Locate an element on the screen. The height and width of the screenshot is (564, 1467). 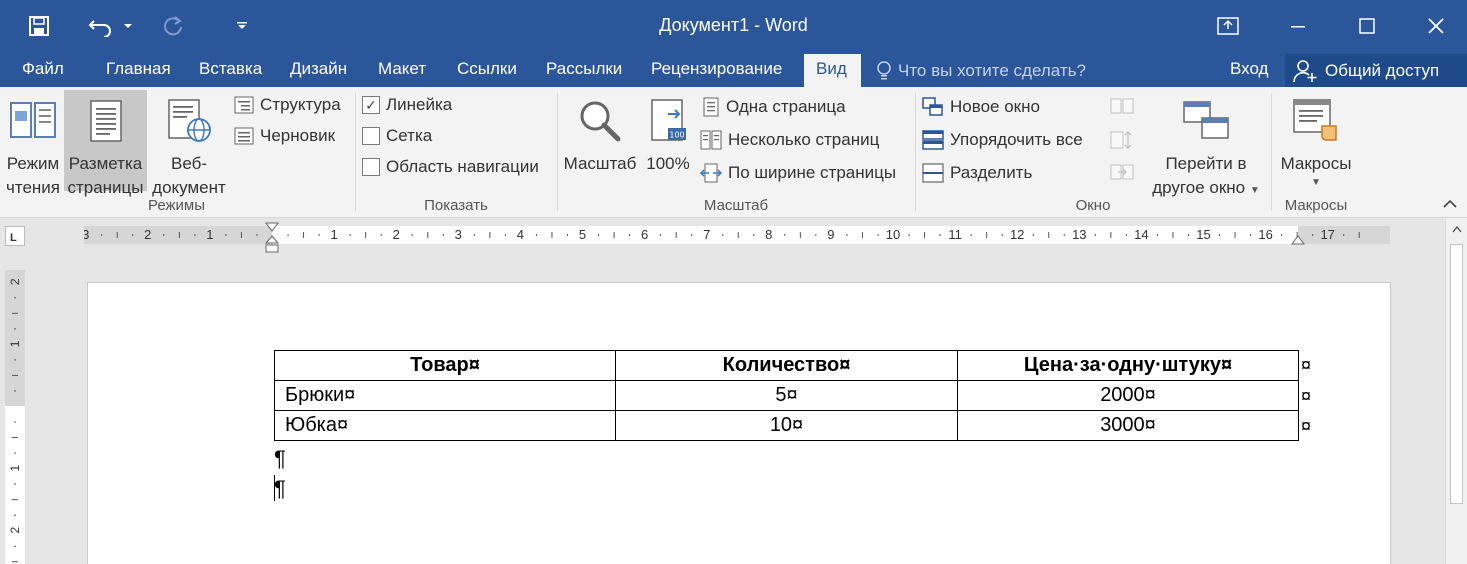
tab-file: Файл is located at coordinates (43, 70).